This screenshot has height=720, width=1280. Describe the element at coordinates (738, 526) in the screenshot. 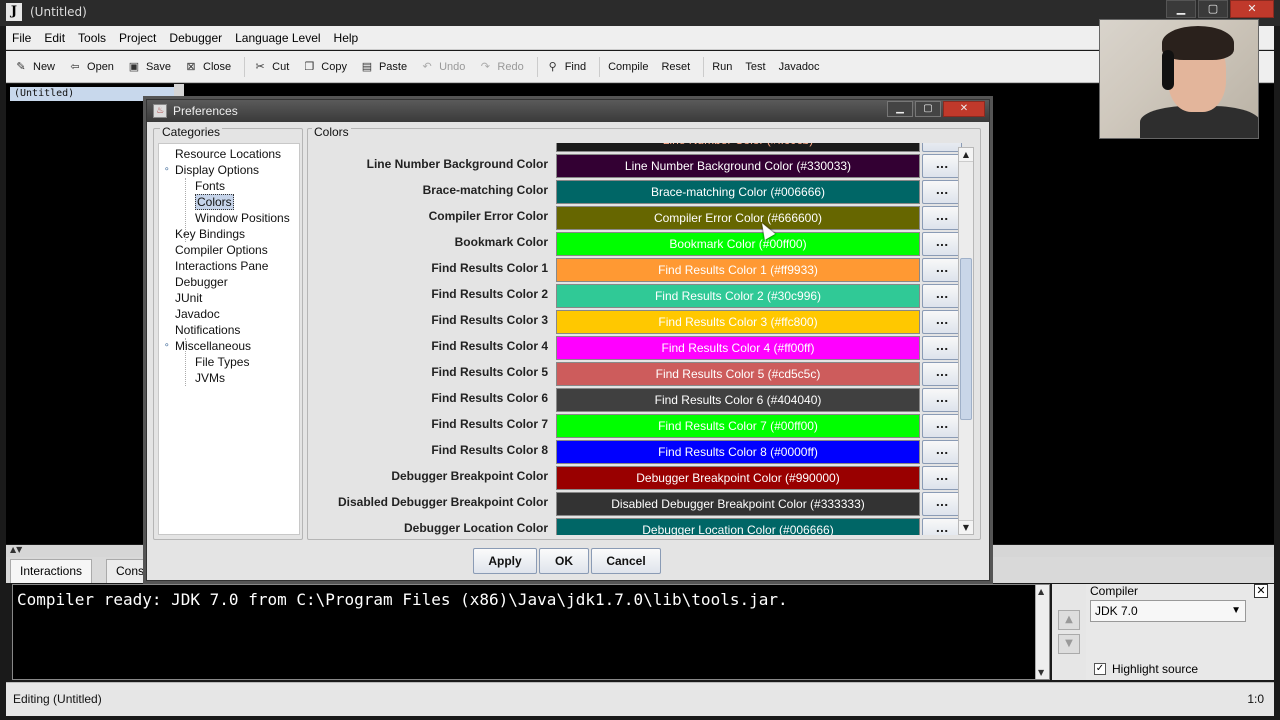

I see `color-swatch-button: Debugger Location Color (#006666)` at that location.